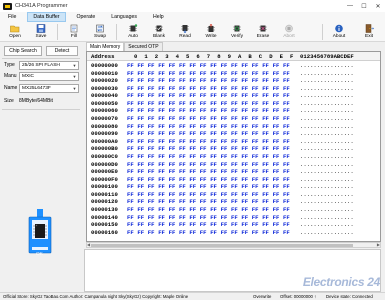 The width and height of the screenshot is (385, 300). Describe the element at coordinates (159, 32) in the screenshot. I see `blank-button: Blank` at that location.